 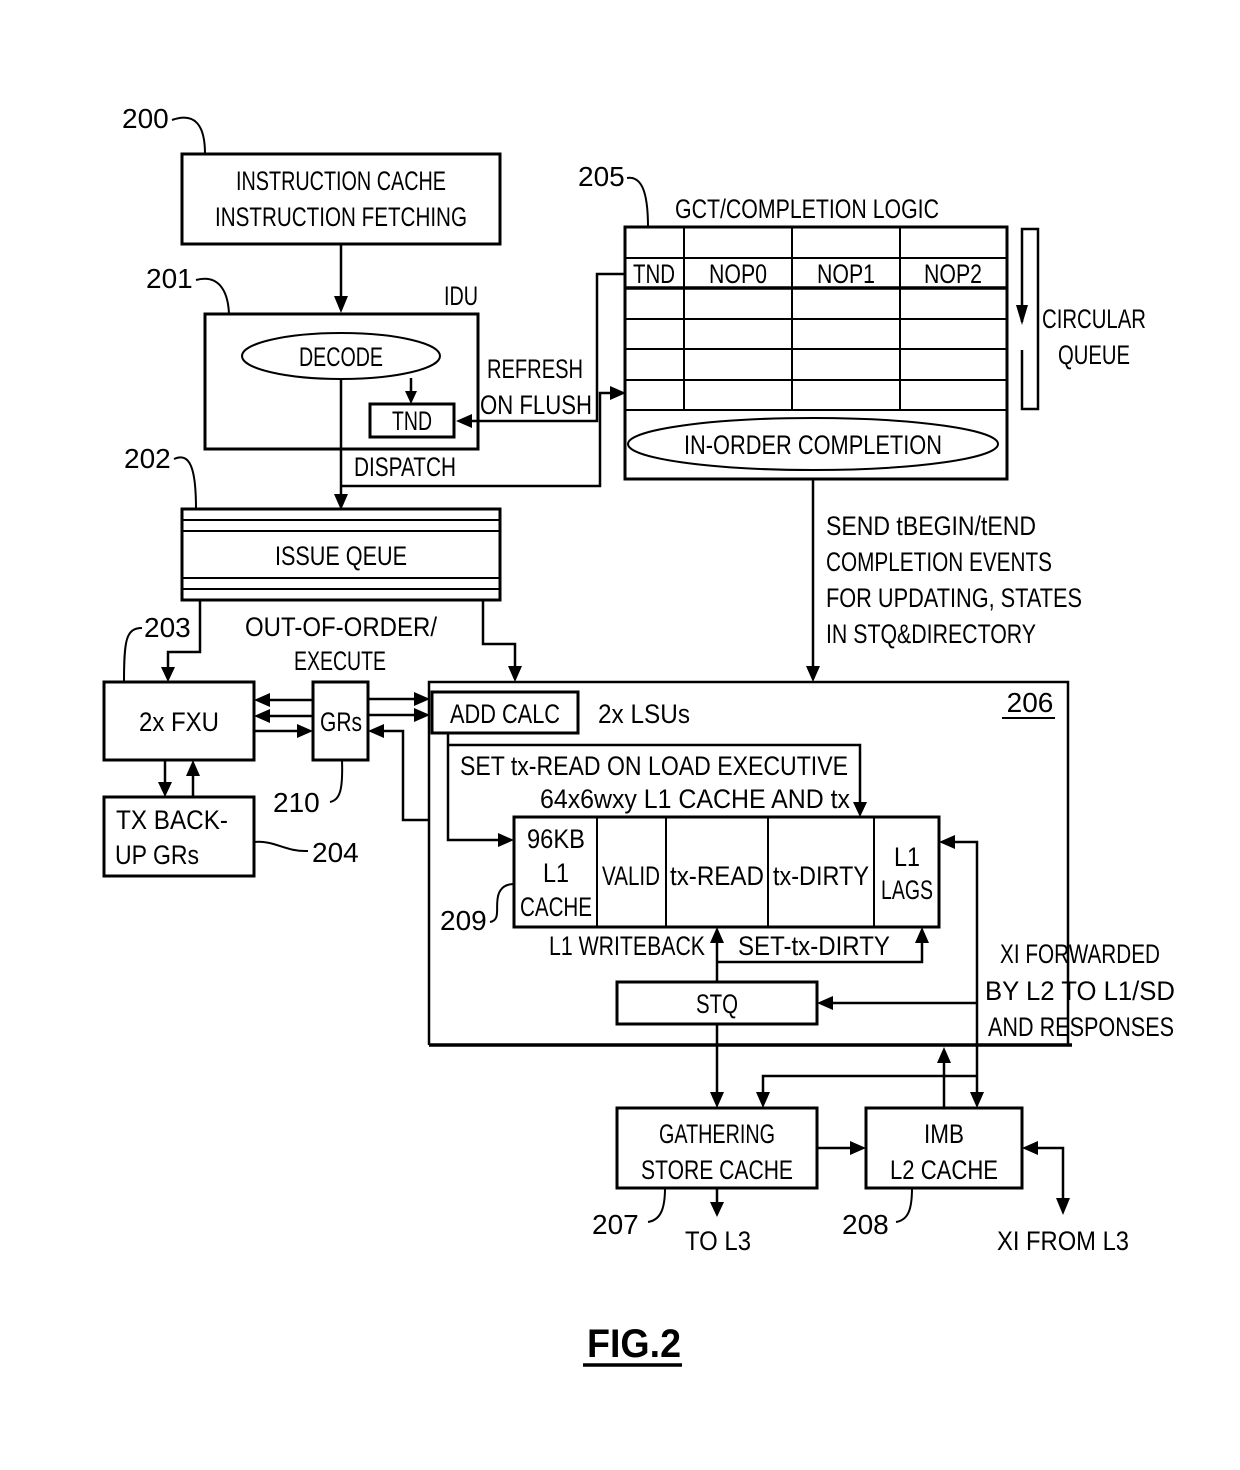 I want to click on ref-202: 202, so click(x=147, y=458).